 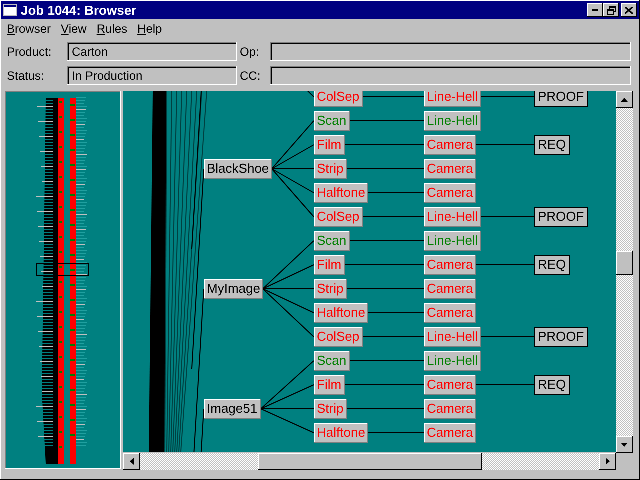 I want to click on triangle-right-icon, so click(x=608, y=461).